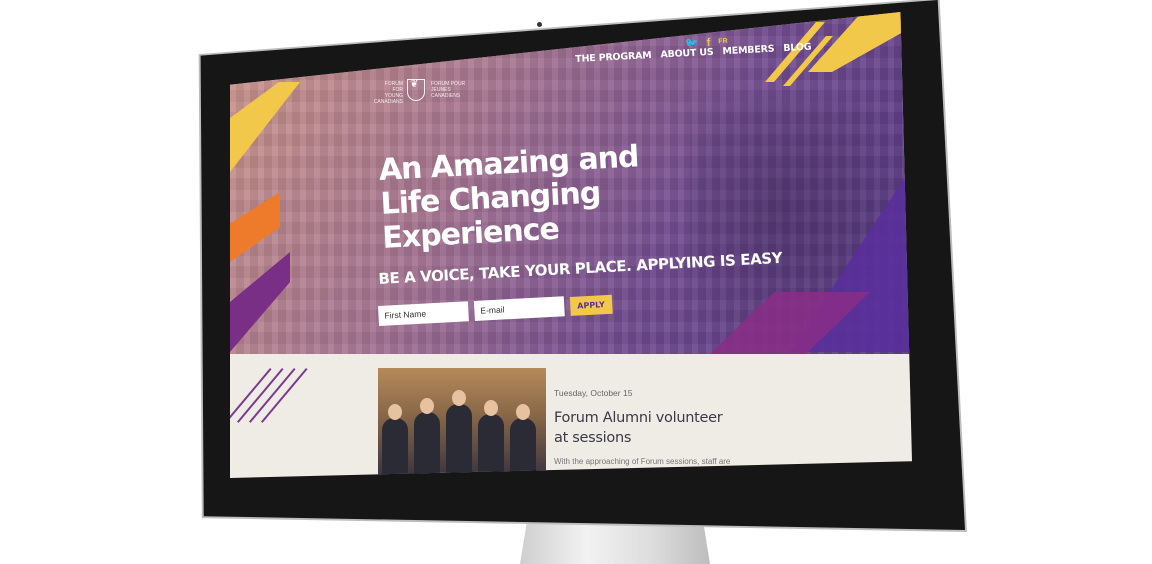 This screenshot has width=1152, height=564. What do you see at coordinates (462, 423) in the screenshot?
I see `news-photo` at bounding box center [462, 423].